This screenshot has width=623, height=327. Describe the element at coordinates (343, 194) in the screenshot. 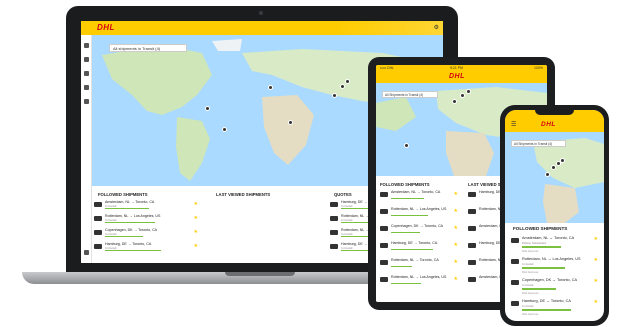

I see `panel-title: QUOTES` at that location.